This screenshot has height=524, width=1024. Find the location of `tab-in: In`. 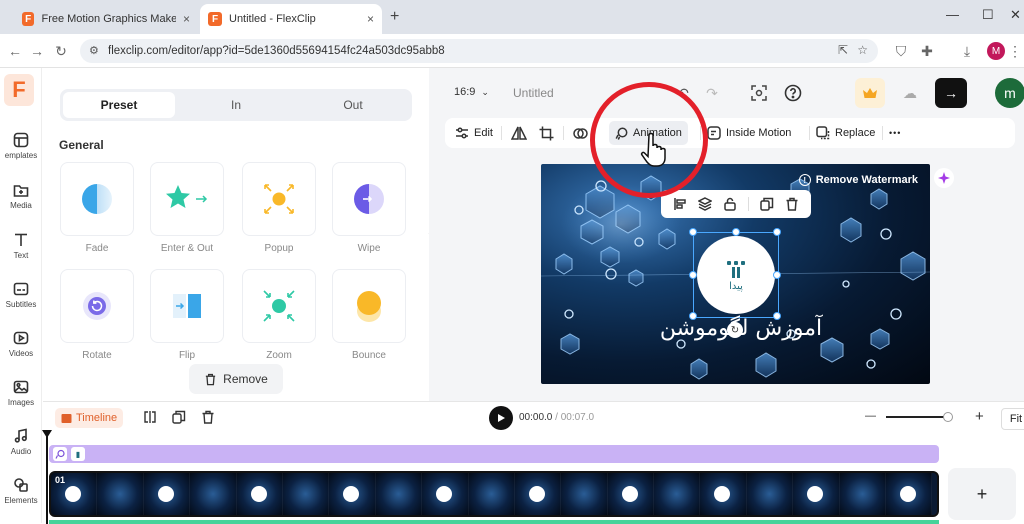

tab-in: In is located at coordinates (236, 105).